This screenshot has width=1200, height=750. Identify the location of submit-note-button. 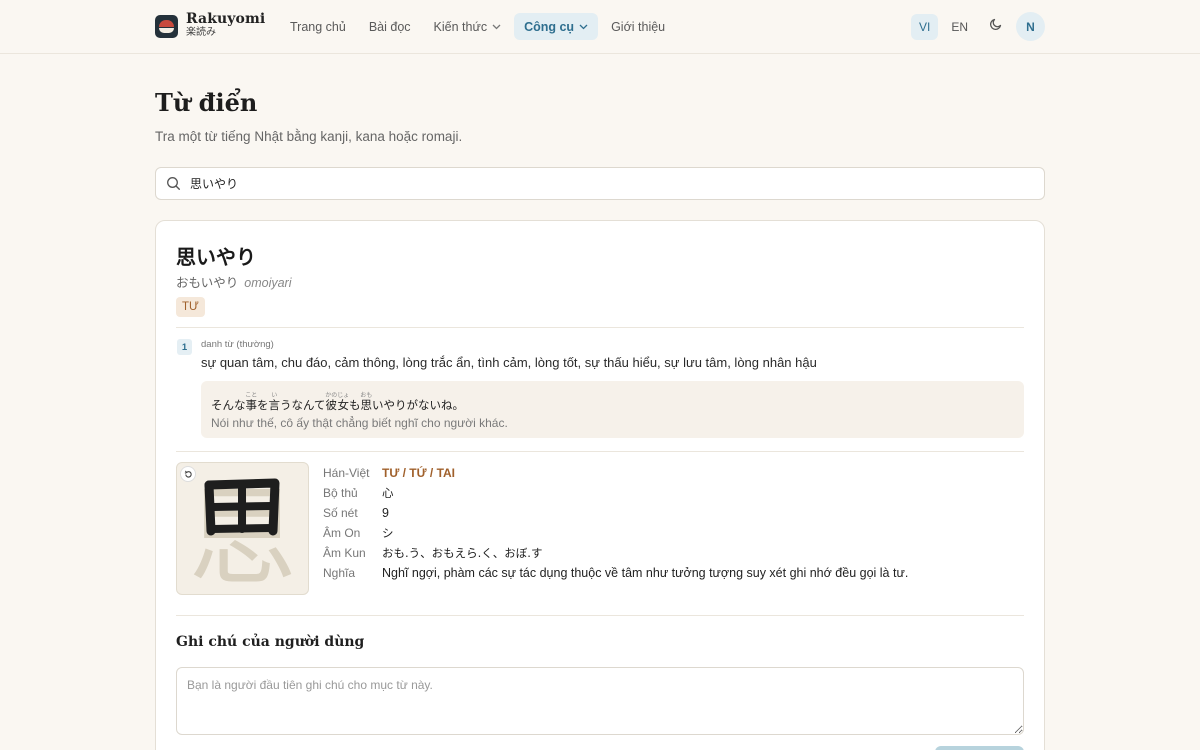
(979, 748).